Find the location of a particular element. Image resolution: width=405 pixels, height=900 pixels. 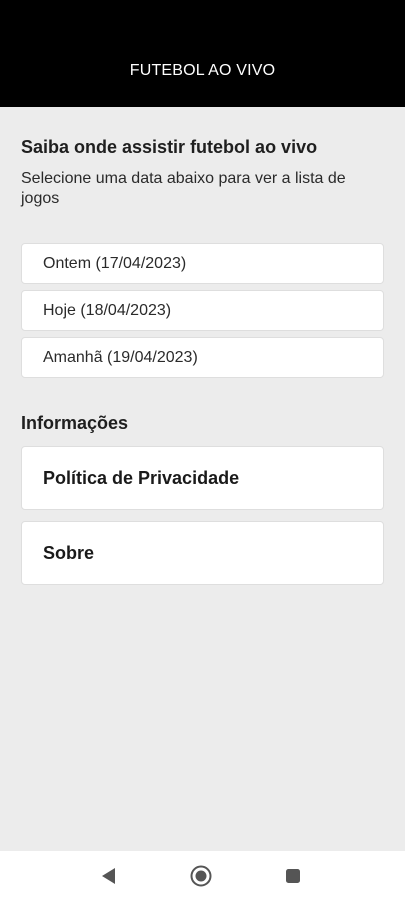

app-bar: FUTEBOL AO VIVO is located at coordinates (202, 53).